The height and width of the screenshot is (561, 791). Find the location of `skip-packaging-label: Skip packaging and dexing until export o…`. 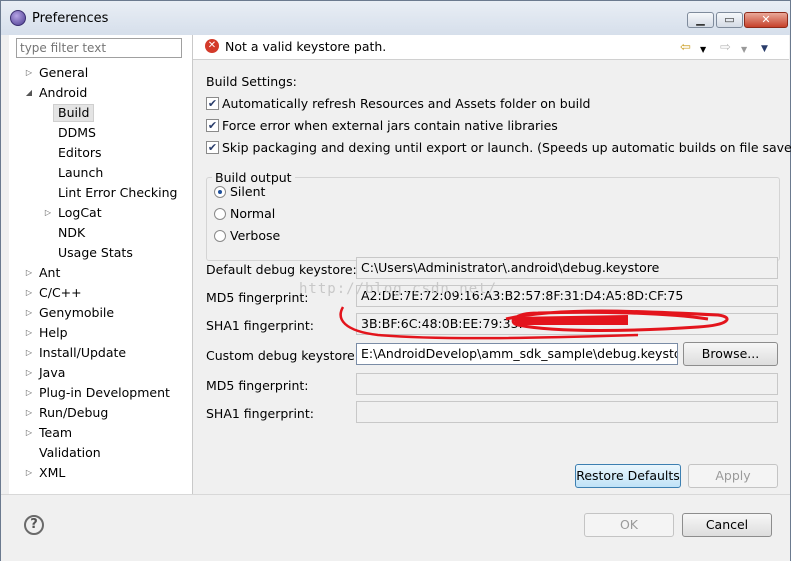

skip-packaging-label: Skip packaging and dexing until export o… is located at coordinates (506, 147).